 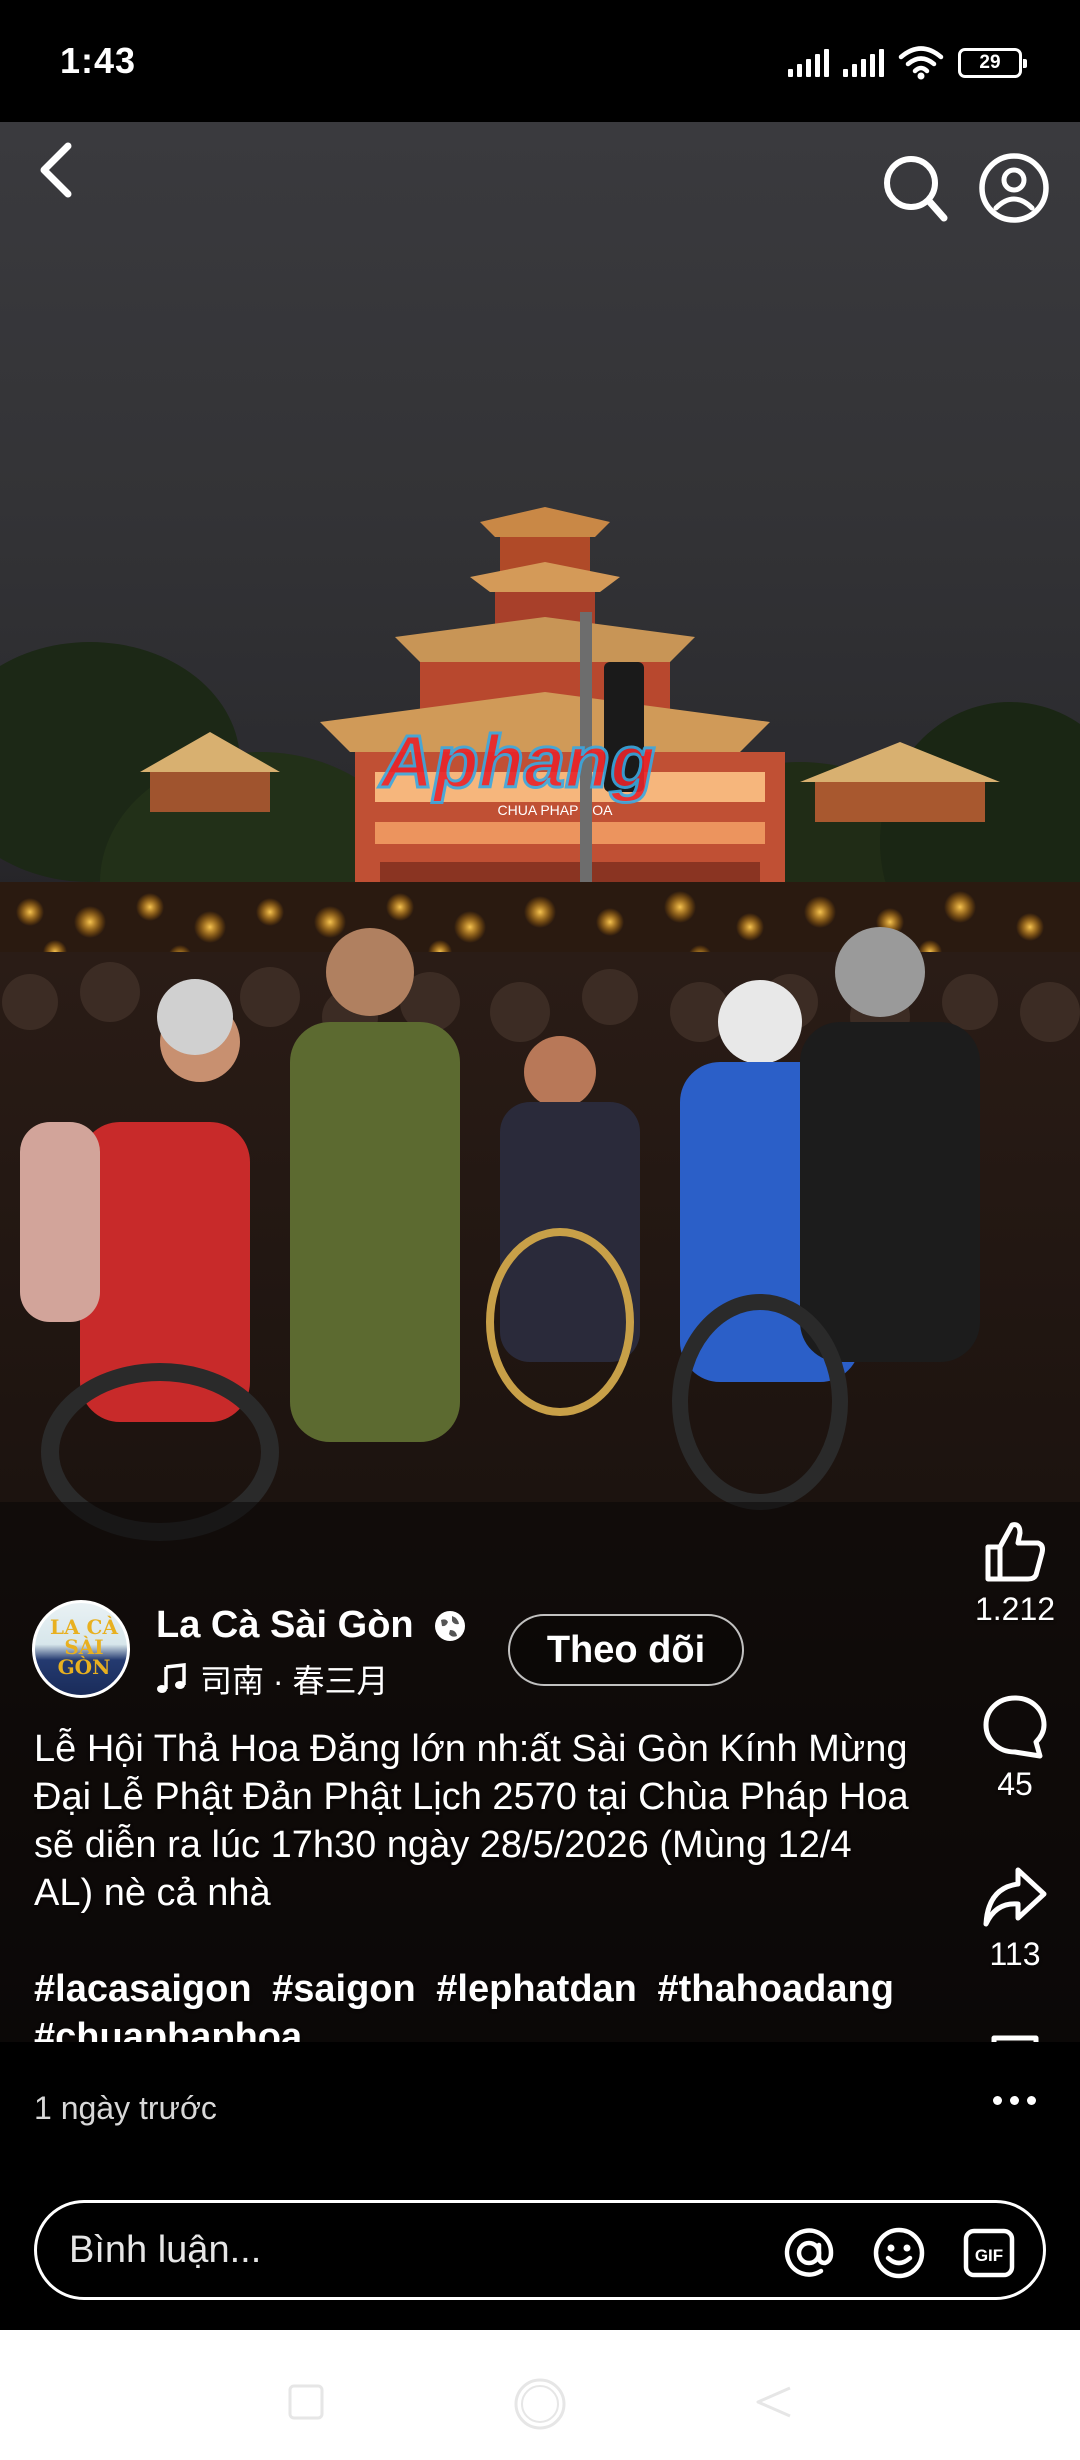 What do you see at coordinates (1015, 1954) in the screenshot?
I see `share-count: 113` at bounding box center [1015, 1954].